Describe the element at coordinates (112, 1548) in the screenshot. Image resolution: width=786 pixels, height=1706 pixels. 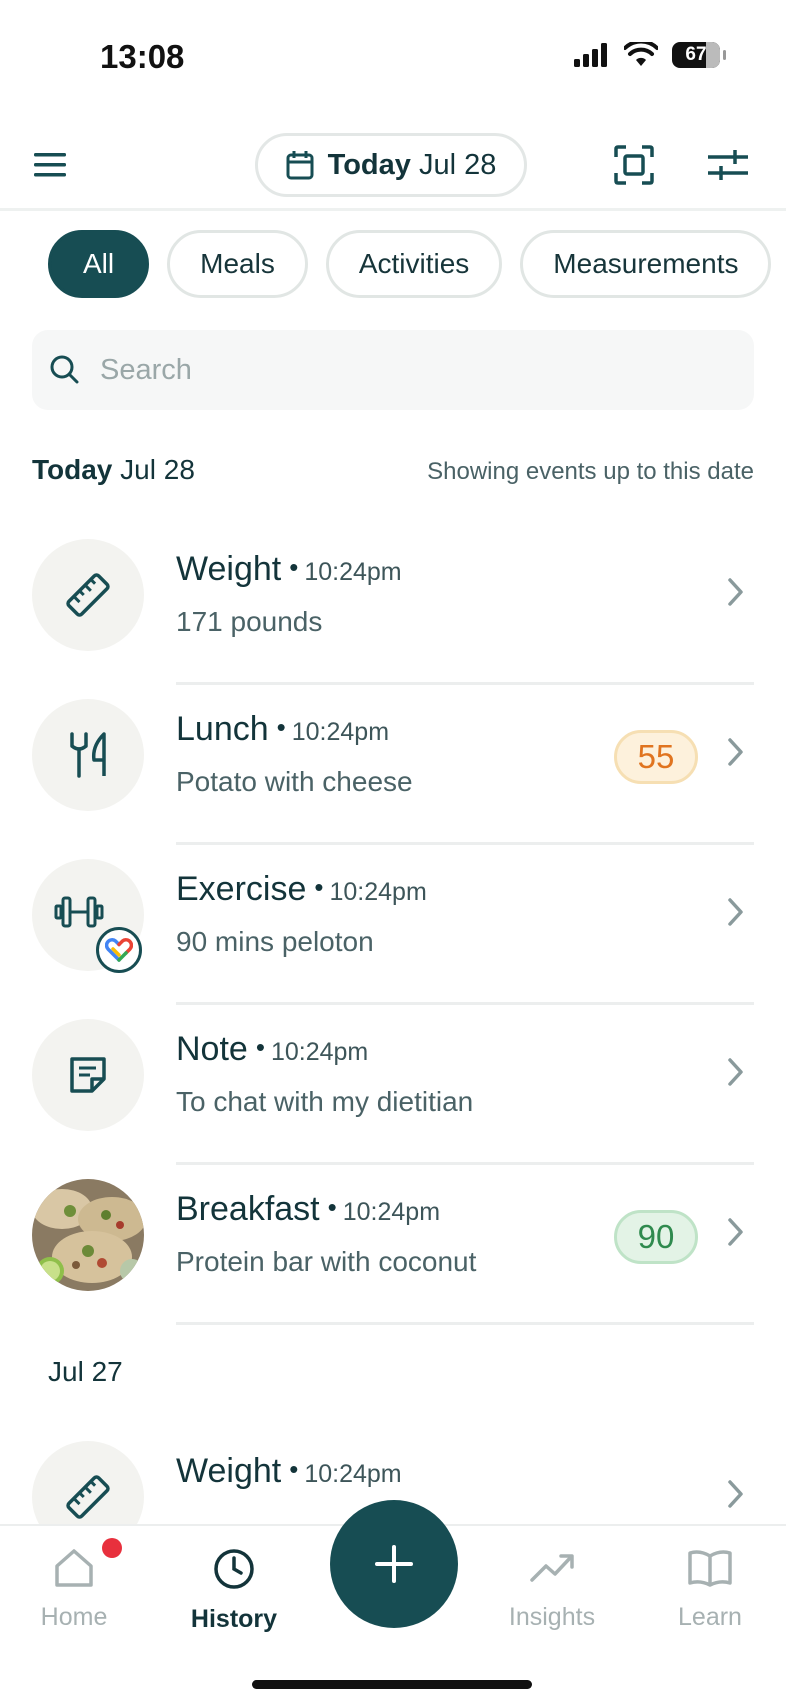
I see `notification-dot` at that location.